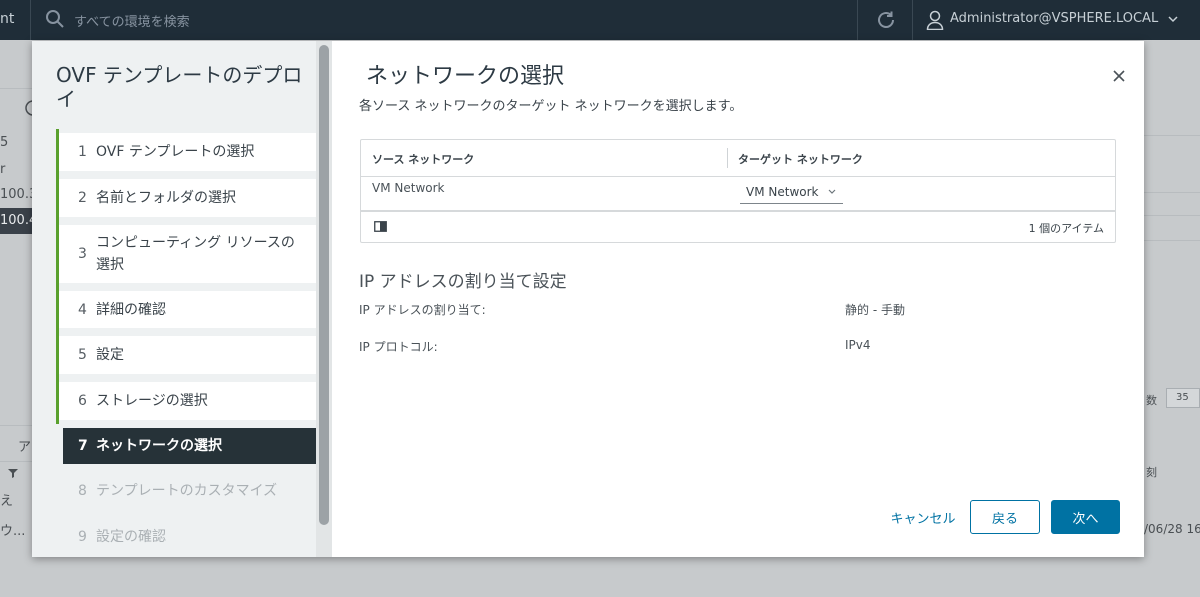  I want to click on wizard-title: OVF テンプレートのデプロイ, so click(179, 87).